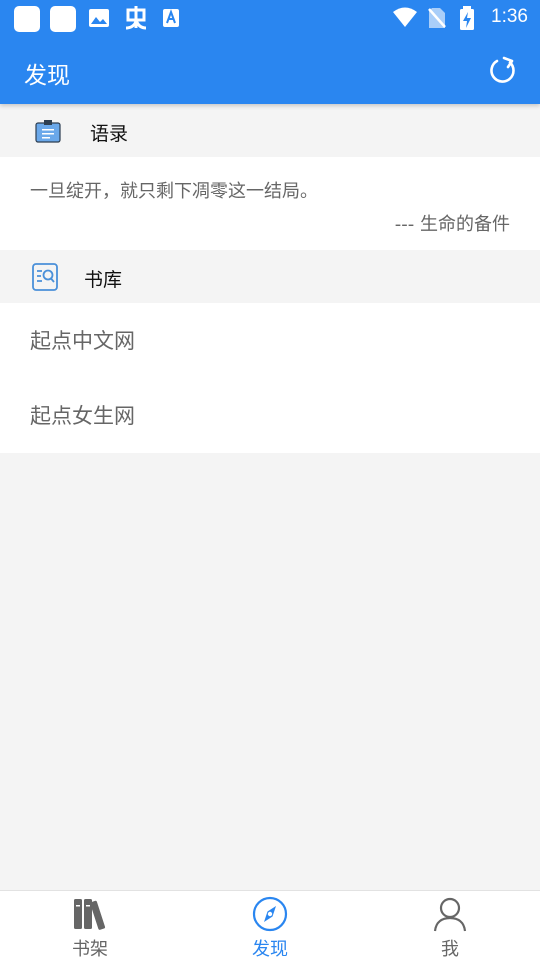 This screenshot has width=540, height=960. What do you see at coordinates (109, 134) in the screenshot?
I see `quotes-header-label: 语录` at bounding box center [109, 134].